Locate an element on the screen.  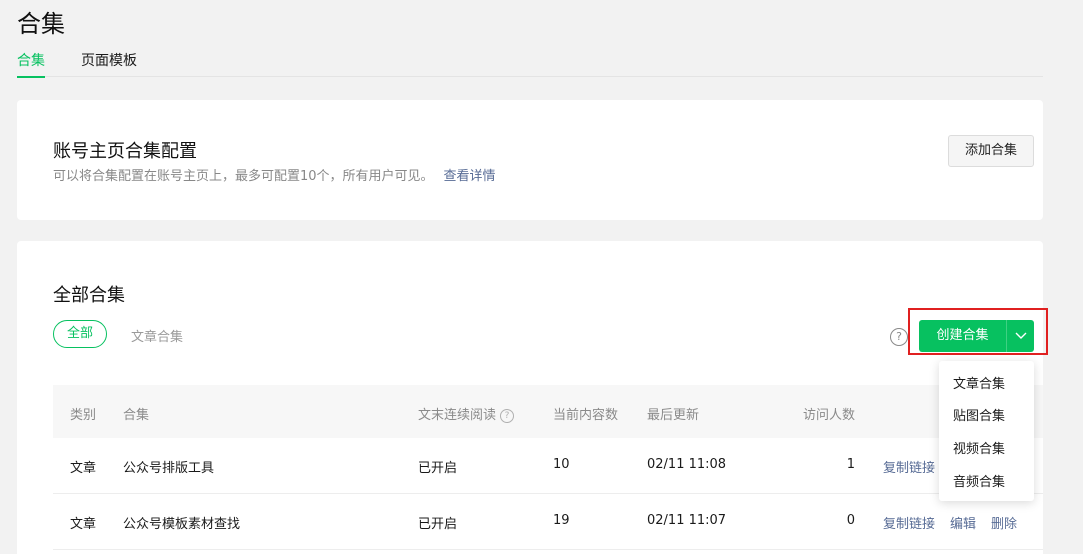
filter-all-pill: 全部 is located at coordinates (80, 334).